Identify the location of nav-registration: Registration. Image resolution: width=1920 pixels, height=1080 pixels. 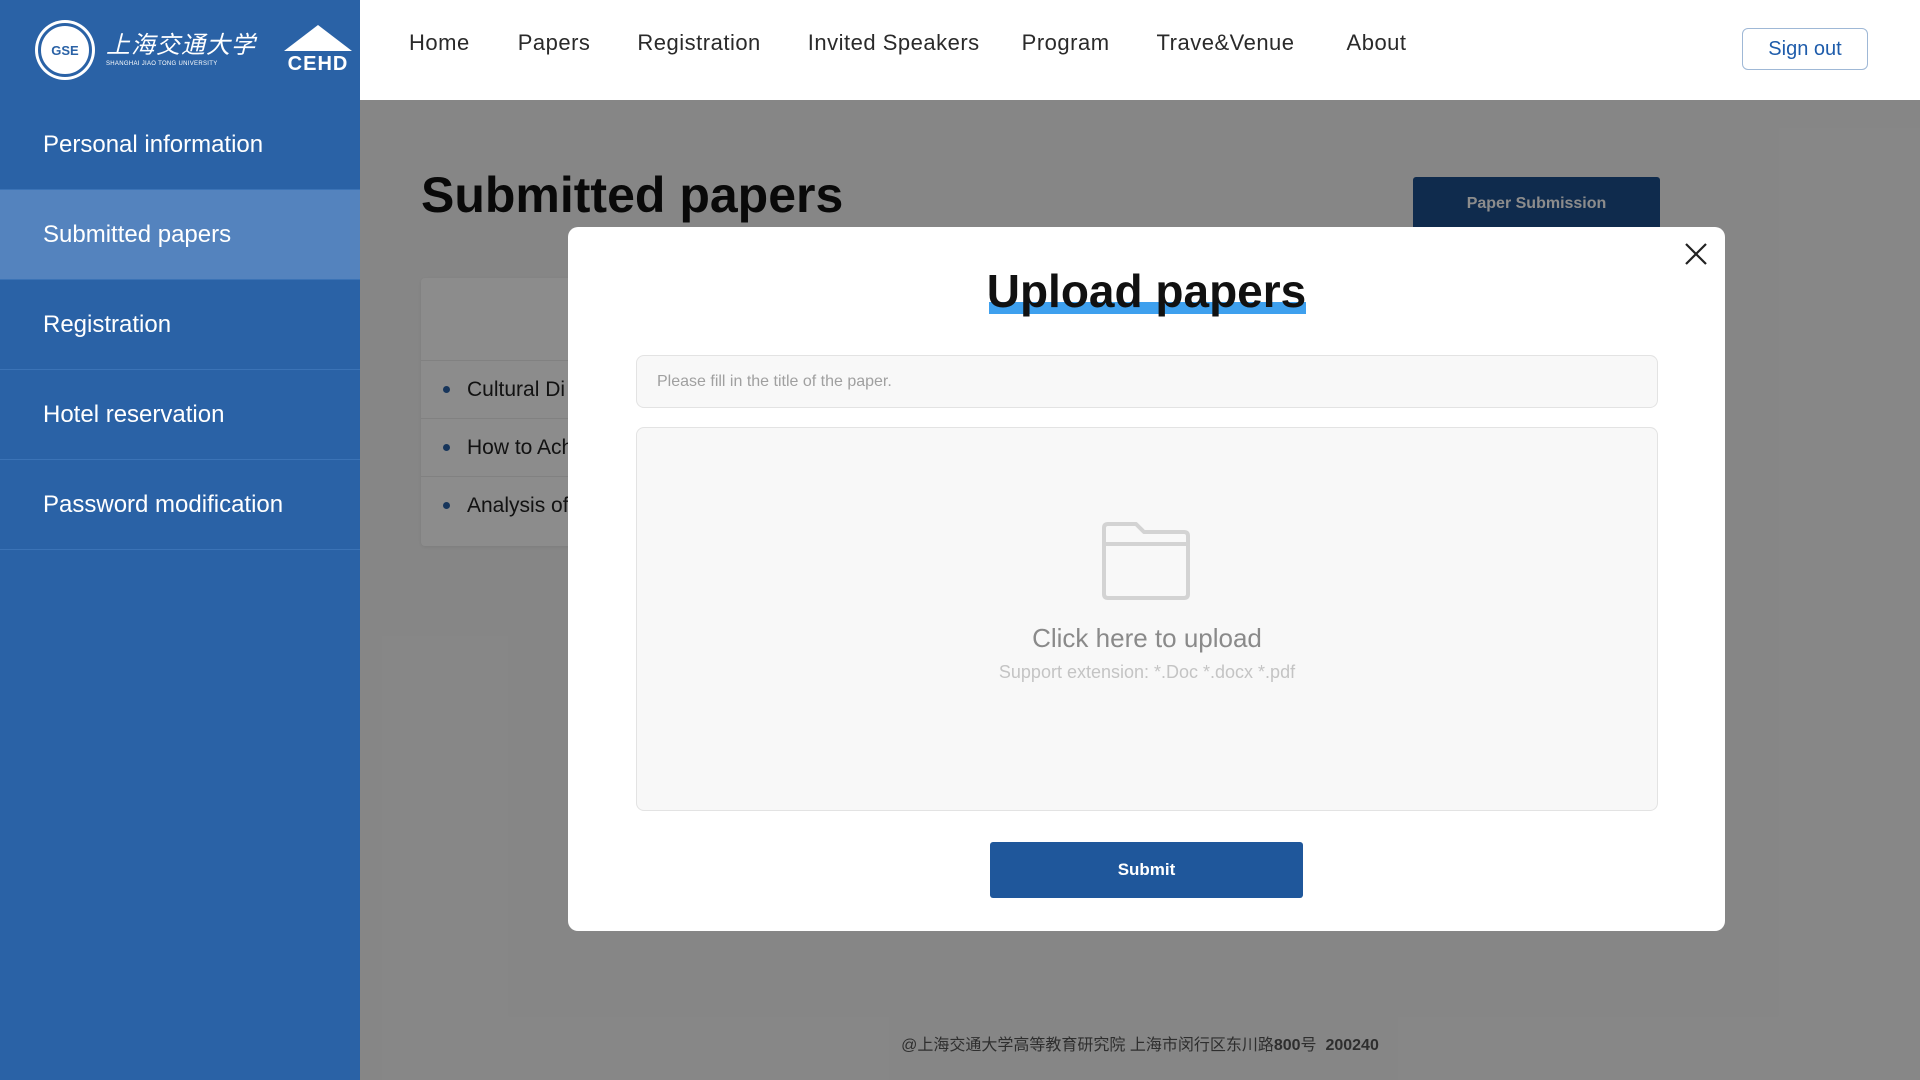
(698, 43).